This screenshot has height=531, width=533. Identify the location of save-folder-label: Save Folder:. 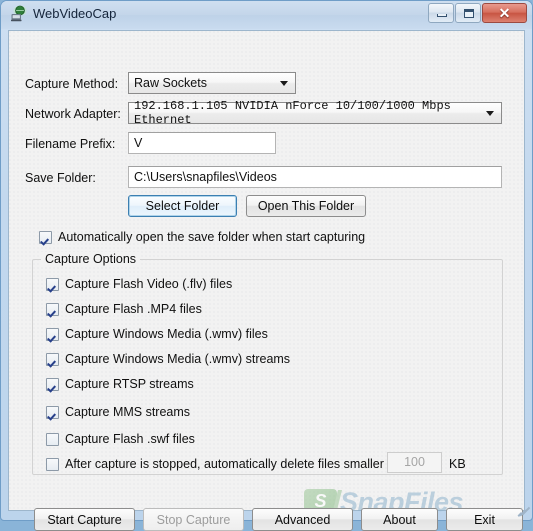
(60, 178).